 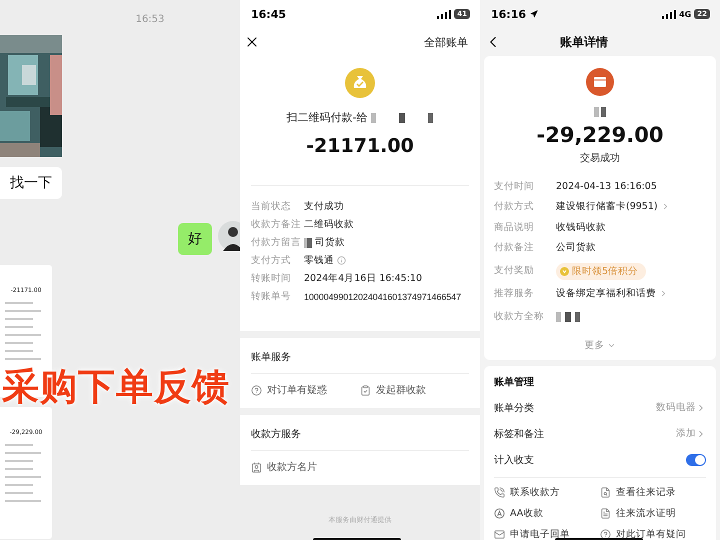 What do you see at coordinates (514, 186) in the screenshot?
I see `field-label: 支付时间` at bounding box center [514, 186].